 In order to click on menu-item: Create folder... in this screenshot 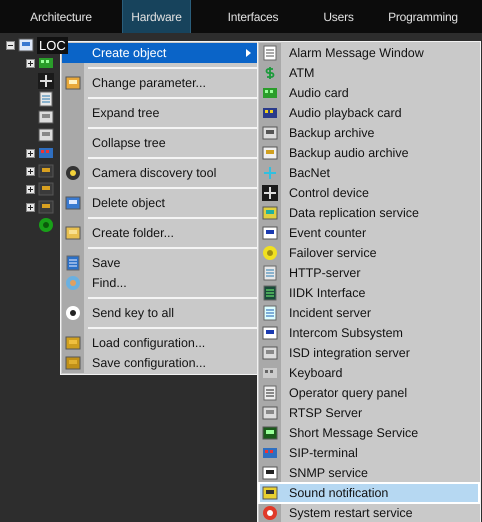, I will do `click(160, 233)`.